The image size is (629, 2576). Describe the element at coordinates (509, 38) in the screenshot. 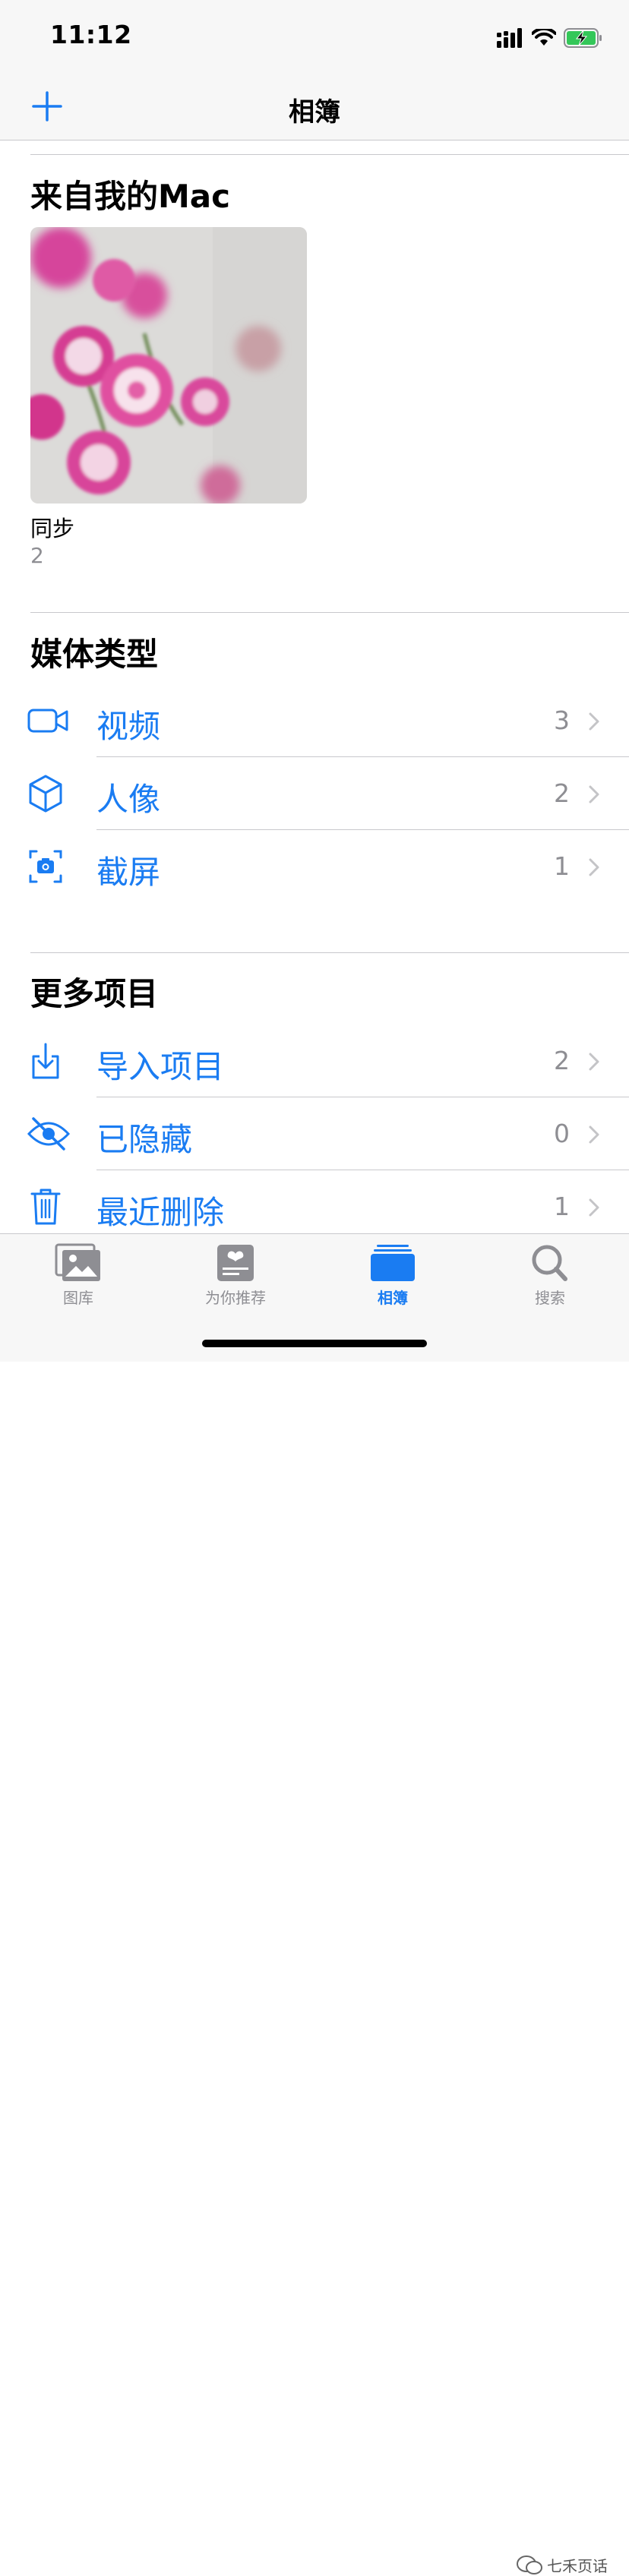

I see `cellular-signal-icon` at that location.